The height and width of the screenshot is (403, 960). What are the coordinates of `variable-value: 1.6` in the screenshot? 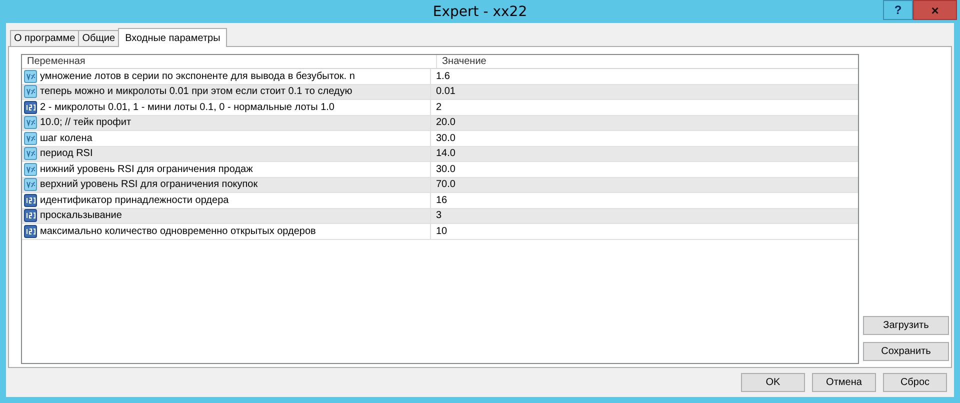 It's located at (440, 76).